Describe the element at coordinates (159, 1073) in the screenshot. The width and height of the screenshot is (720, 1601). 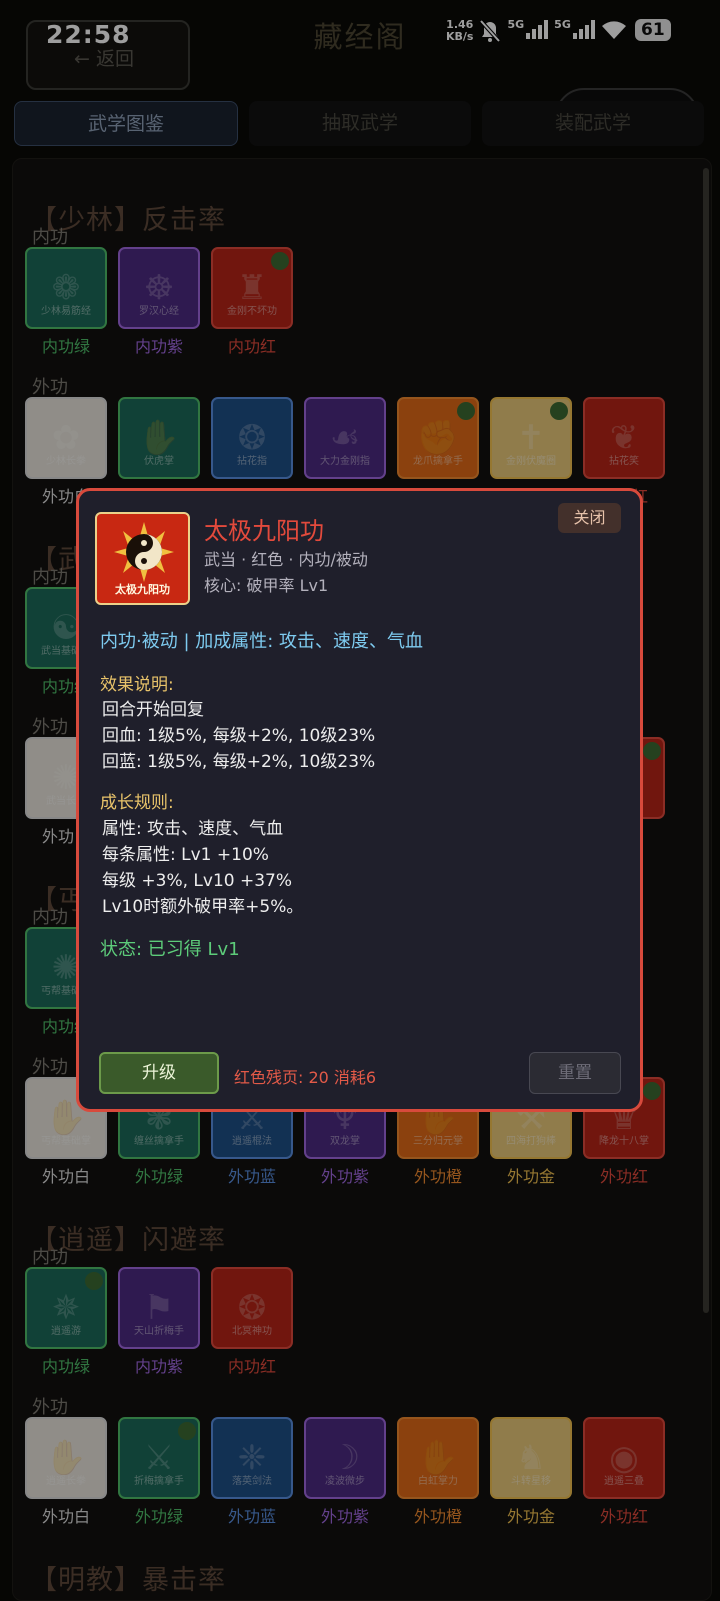
I see `upgrade-button: 升级` at that location.